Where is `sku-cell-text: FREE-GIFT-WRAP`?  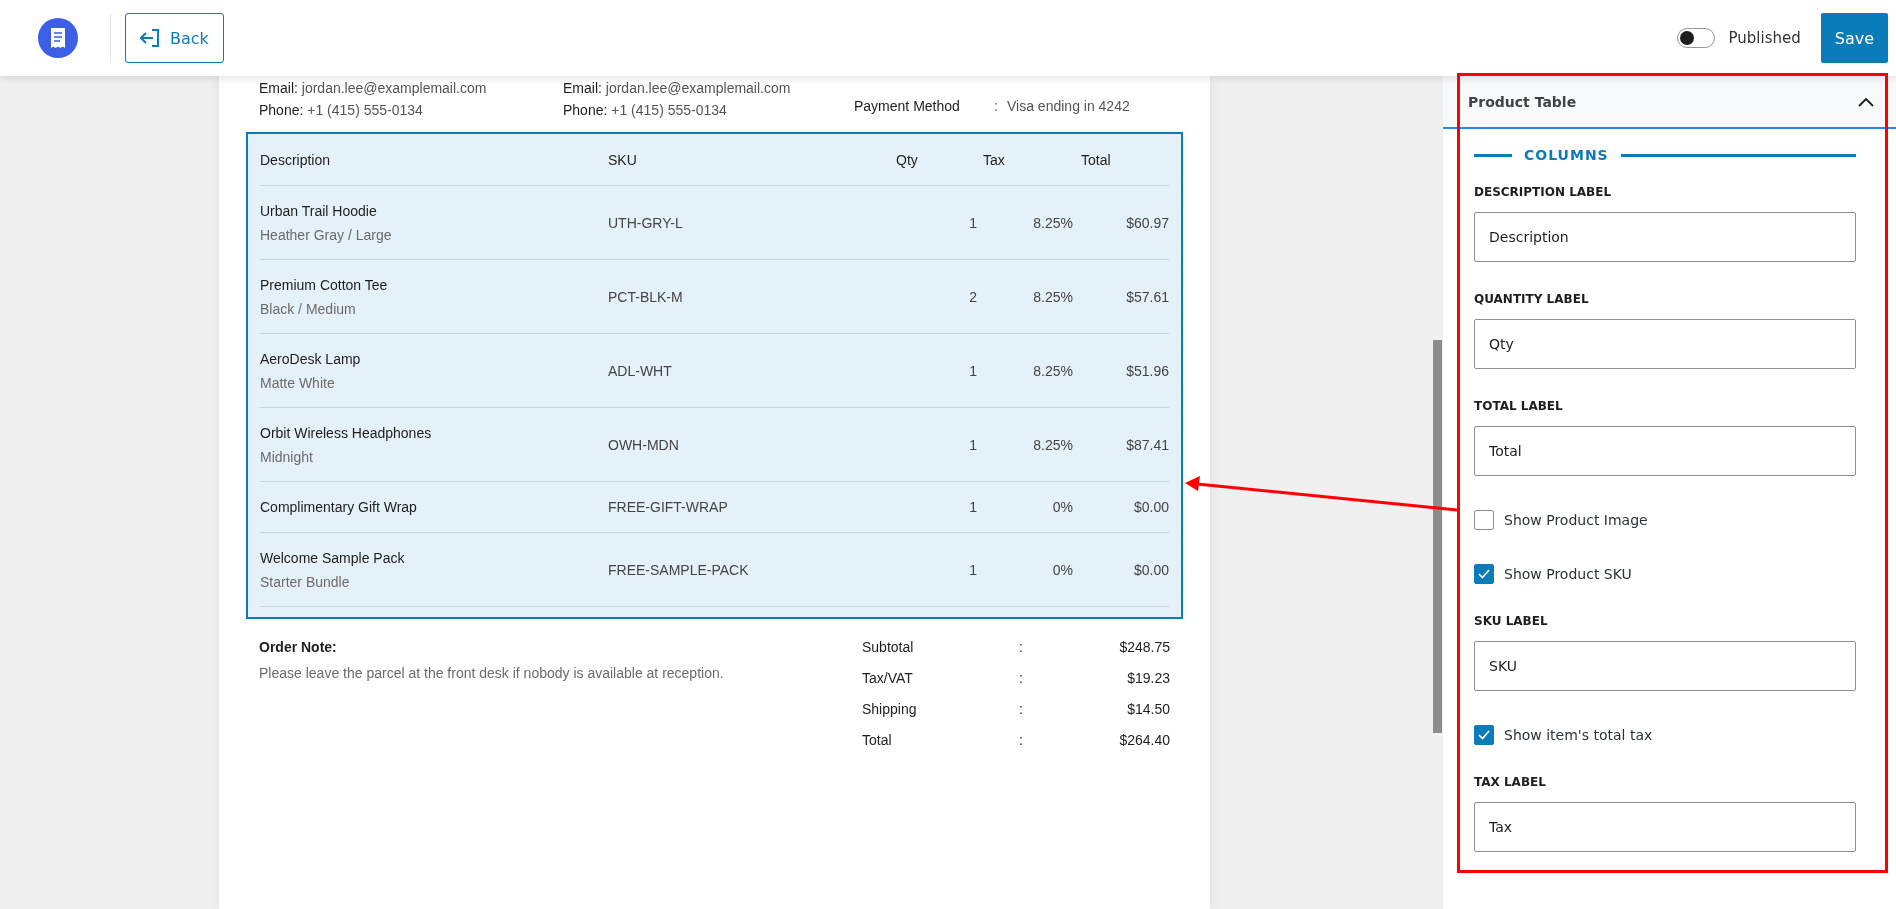
sku-cell-text: FREE-GIFT-WRAP is located at coordinates (668, 507).